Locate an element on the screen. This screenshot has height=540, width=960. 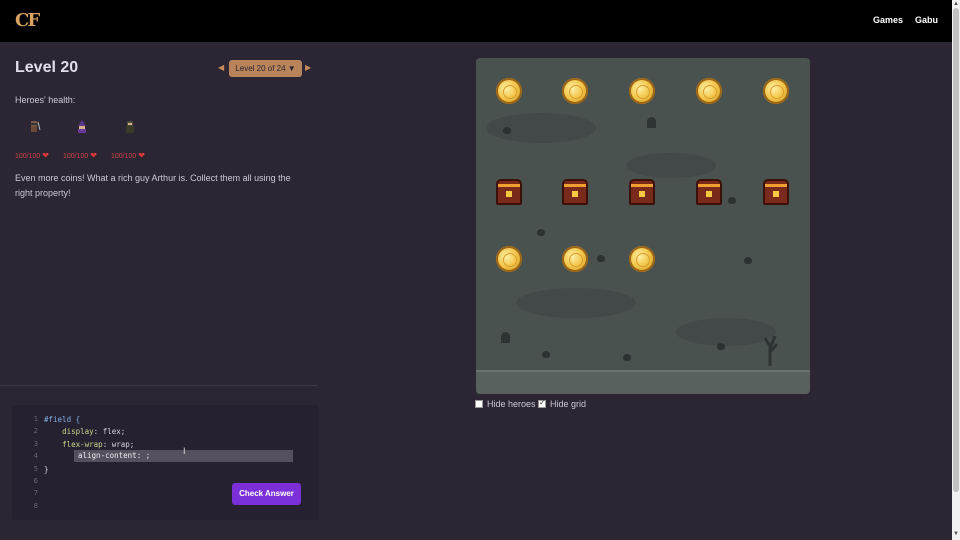
hide-grid-option: Hide grid is located at coordinates (562, 403).